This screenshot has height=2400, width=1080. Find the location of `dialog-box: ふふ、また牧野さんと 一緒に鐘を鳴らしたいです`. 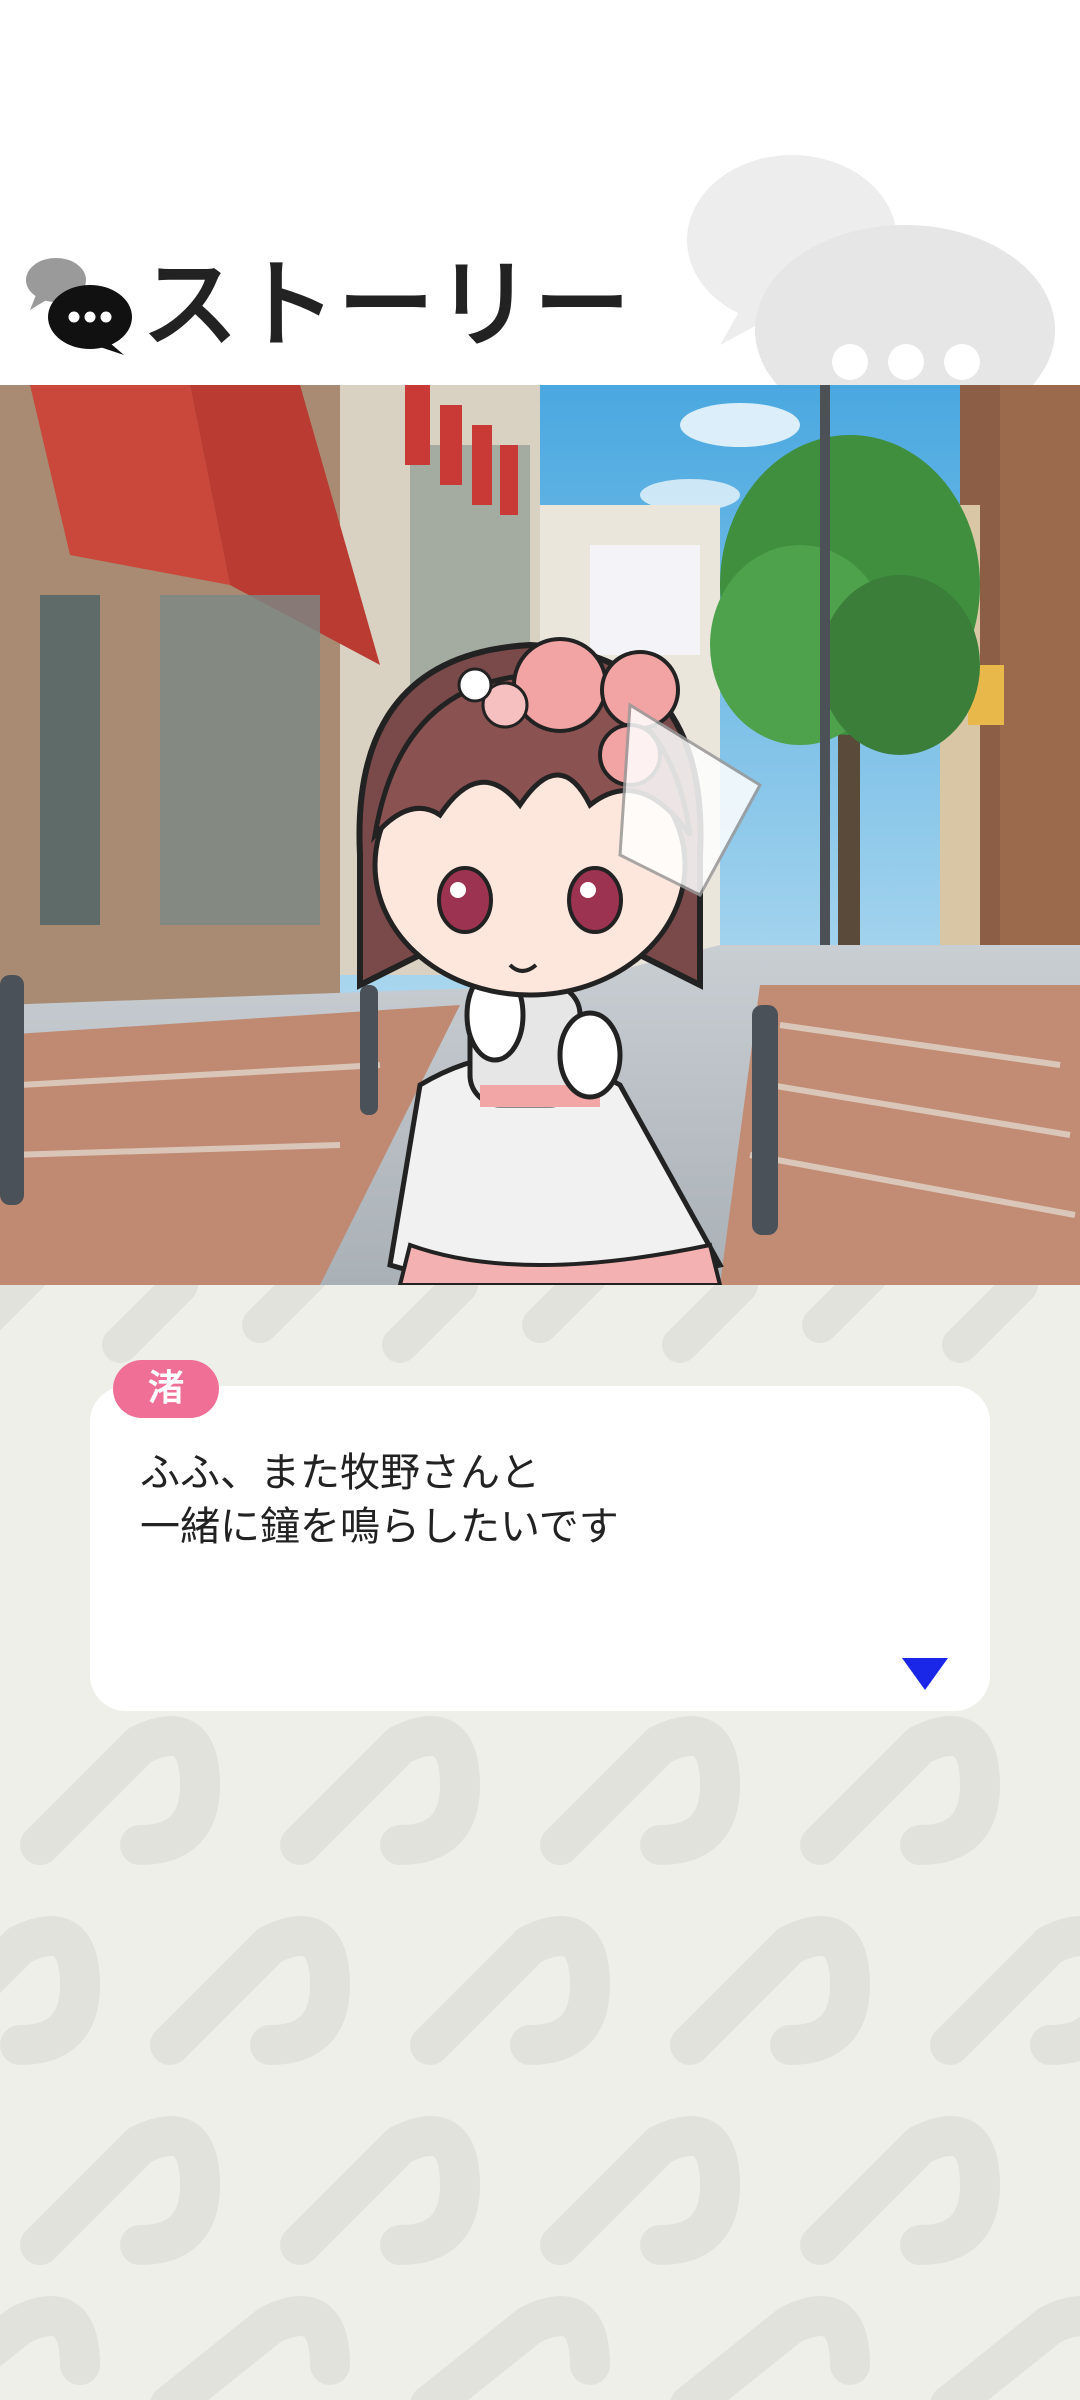

dialog-box: ふふ、また牧野さんと 一緒に鐘を鳴らしたいです is located at coordinates (540, 1548).